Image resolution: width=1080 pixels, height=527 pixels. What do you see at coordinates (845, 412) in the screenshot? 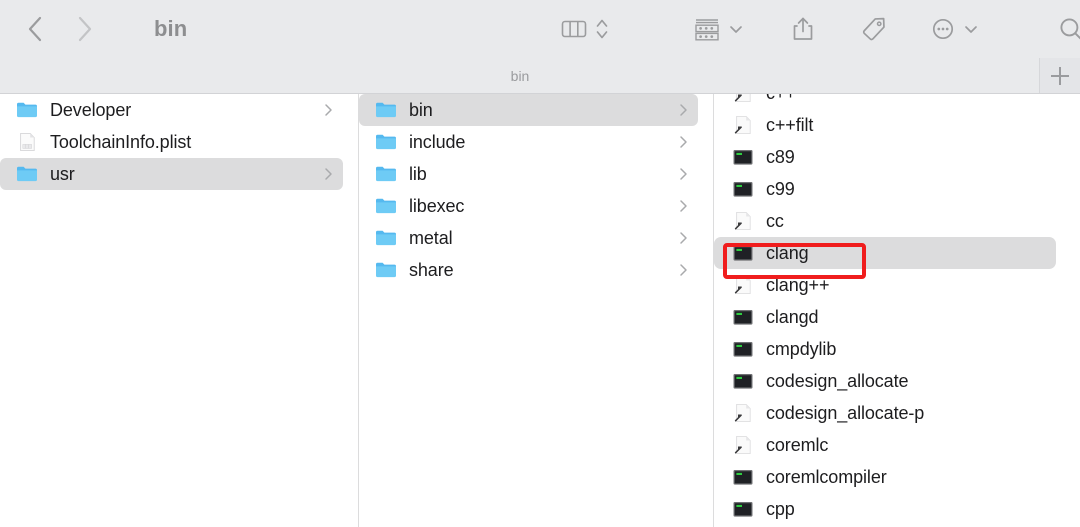
I see `list-item-label: codesign_allocate-p` at bounding box center [845, 412].